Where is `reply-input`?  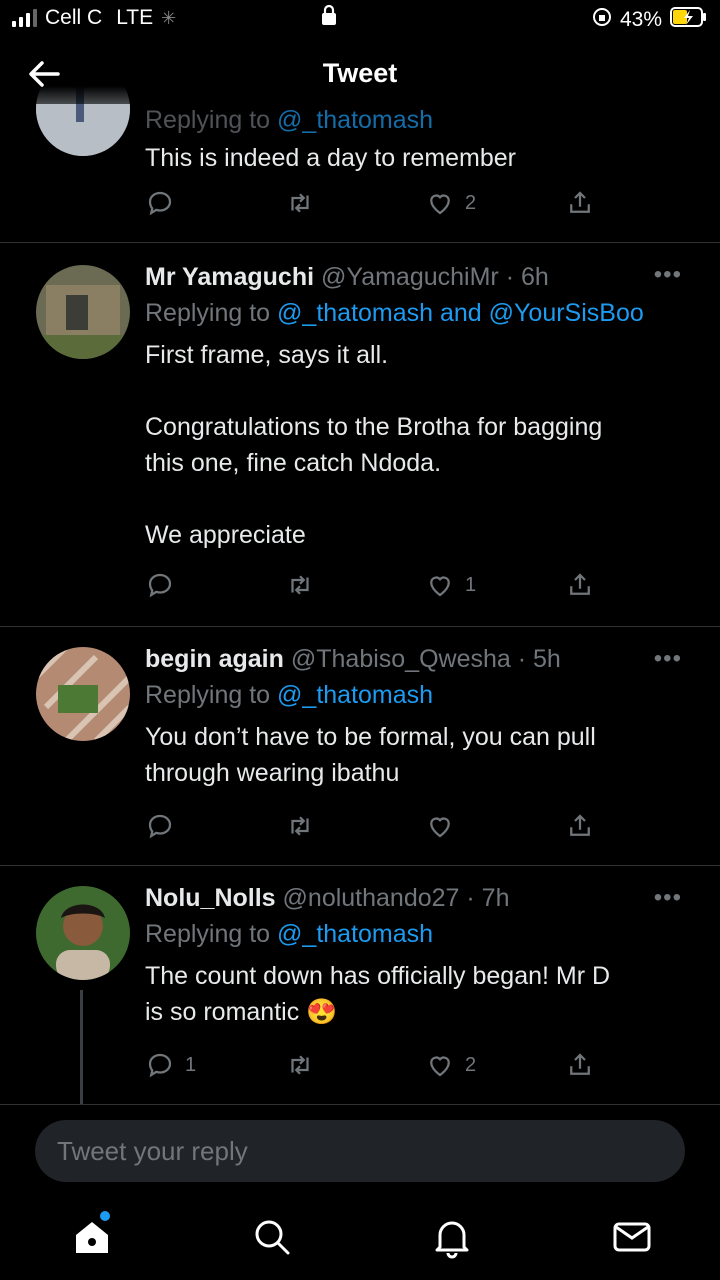
reply-input is located at coordinates (360, 1151).